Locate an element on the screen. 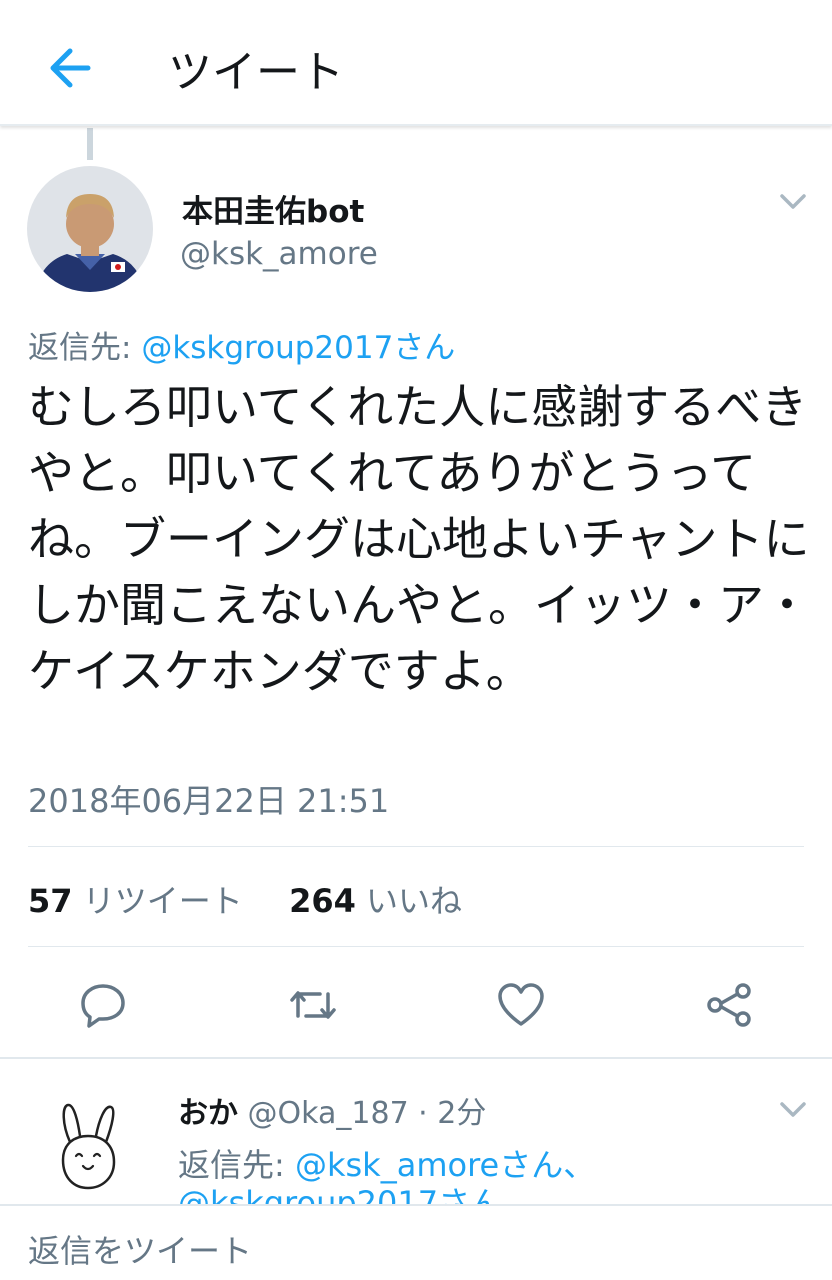  retweets-count: 57 is located at coordinates (50, 901).